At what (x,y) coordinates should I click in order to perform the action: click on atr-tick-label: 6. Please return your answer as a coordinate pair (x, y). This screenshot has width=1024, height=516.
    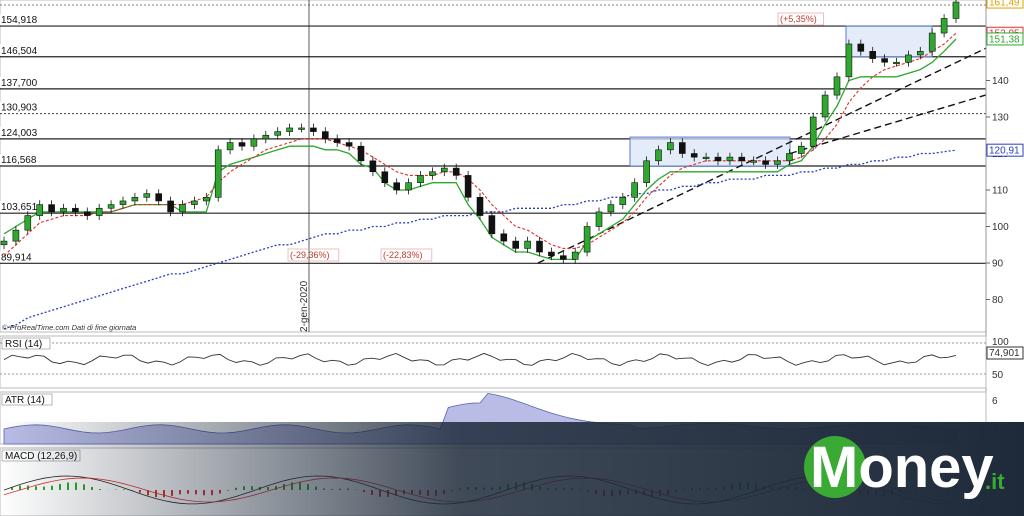
    Looking at the image, I should click on (995, 401).